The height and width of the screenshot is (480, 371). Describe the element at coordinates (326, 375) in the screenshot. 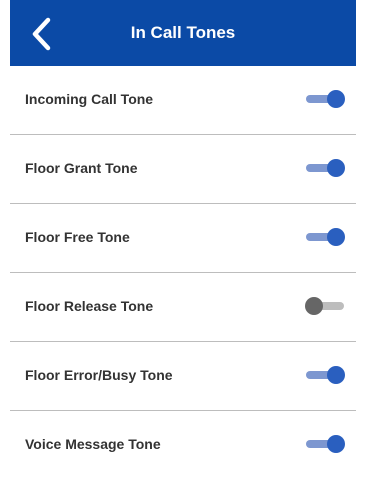

I see `floor-error-busy-tone-toggle` at that location.